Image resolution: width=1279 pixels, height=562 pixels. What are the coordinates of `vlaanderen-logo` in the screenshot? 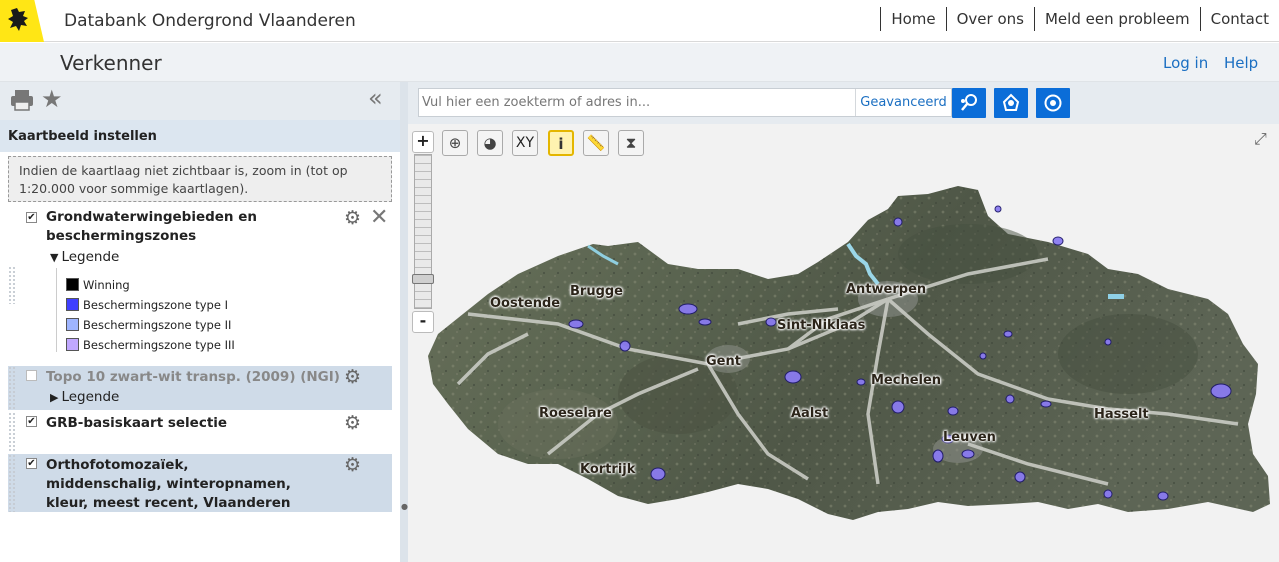 It's located at (22, 21).